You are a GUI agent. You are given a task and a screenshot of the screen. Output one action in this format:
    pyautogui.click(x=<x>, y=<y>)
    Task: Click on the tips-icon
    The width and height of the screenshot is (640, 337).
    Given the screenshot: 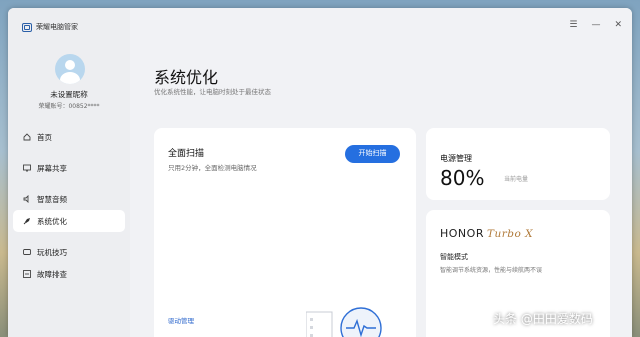 What is the action you would take?
    pyautogui.click(x=27, y=252)
    